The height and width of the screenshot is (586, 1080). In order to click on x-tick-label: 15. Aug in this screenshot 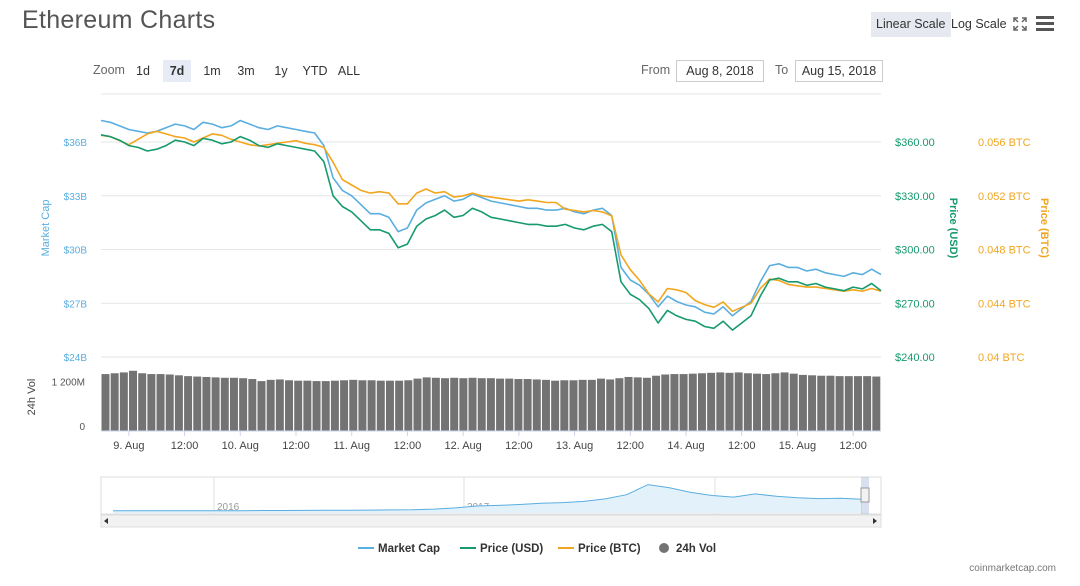, I will do `click(797, 446)`.